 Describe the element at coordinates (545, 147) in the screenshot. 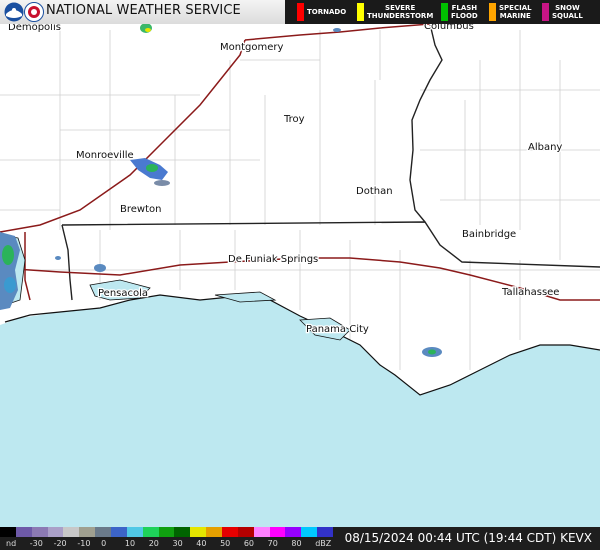

I see `city-albany: Albany` at that location.